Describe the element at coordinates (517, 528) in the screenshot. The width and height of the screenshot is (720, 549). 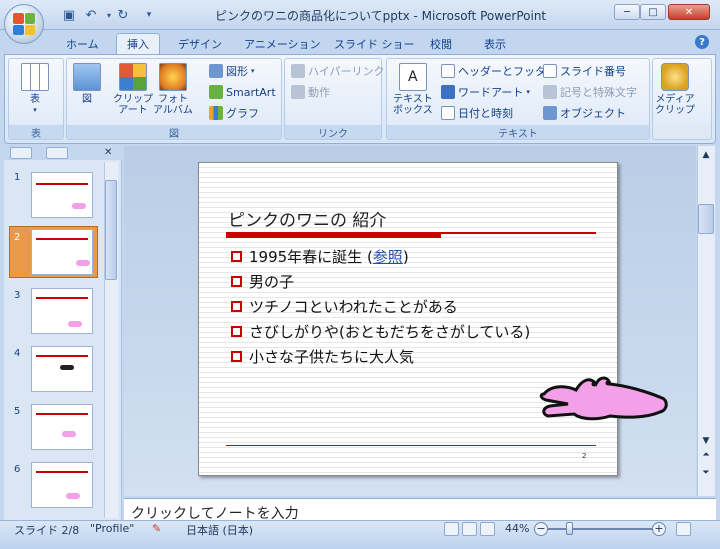
I see `zoom-level: 44%` at that location.